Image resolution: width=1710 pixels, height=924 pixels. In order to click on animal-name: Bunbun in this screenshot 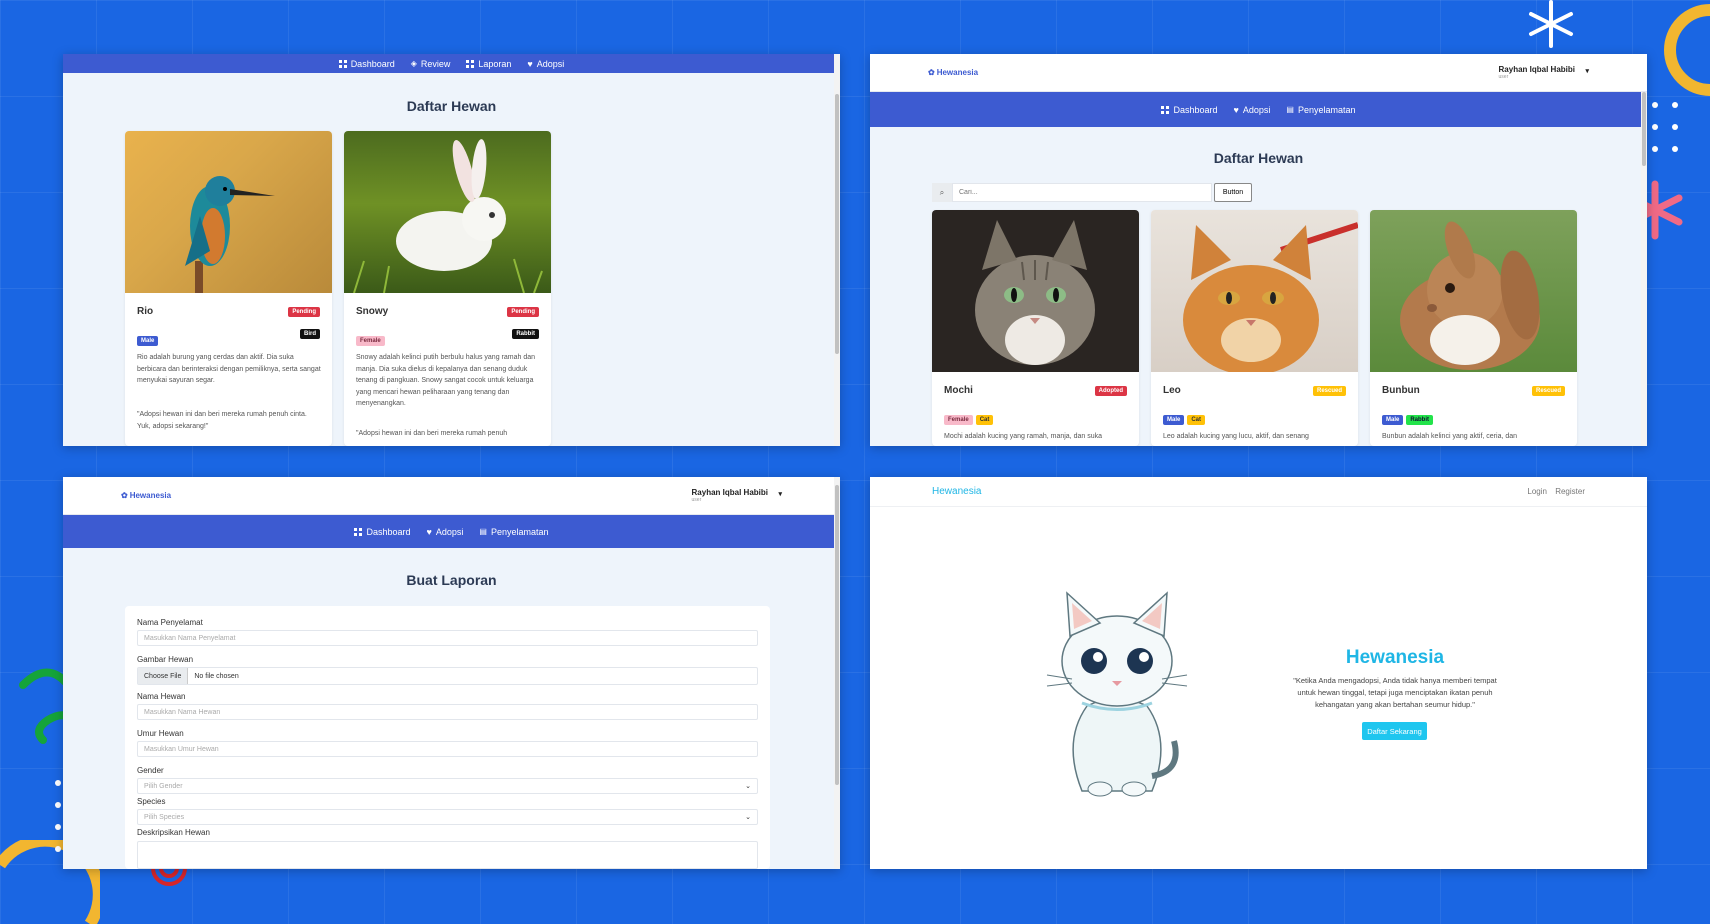, I will do `click(1401, 390)`.